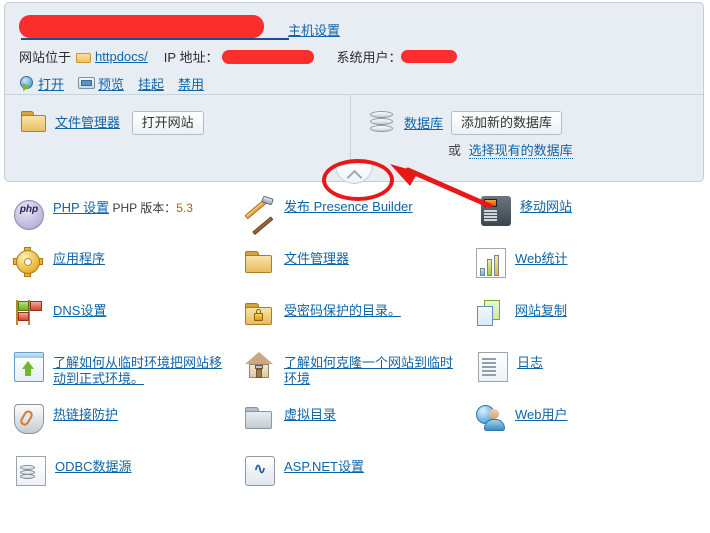 This screenshot has height=533, width=710. I want to click on tool-label: ASP.NET设置, so click(324, 467).